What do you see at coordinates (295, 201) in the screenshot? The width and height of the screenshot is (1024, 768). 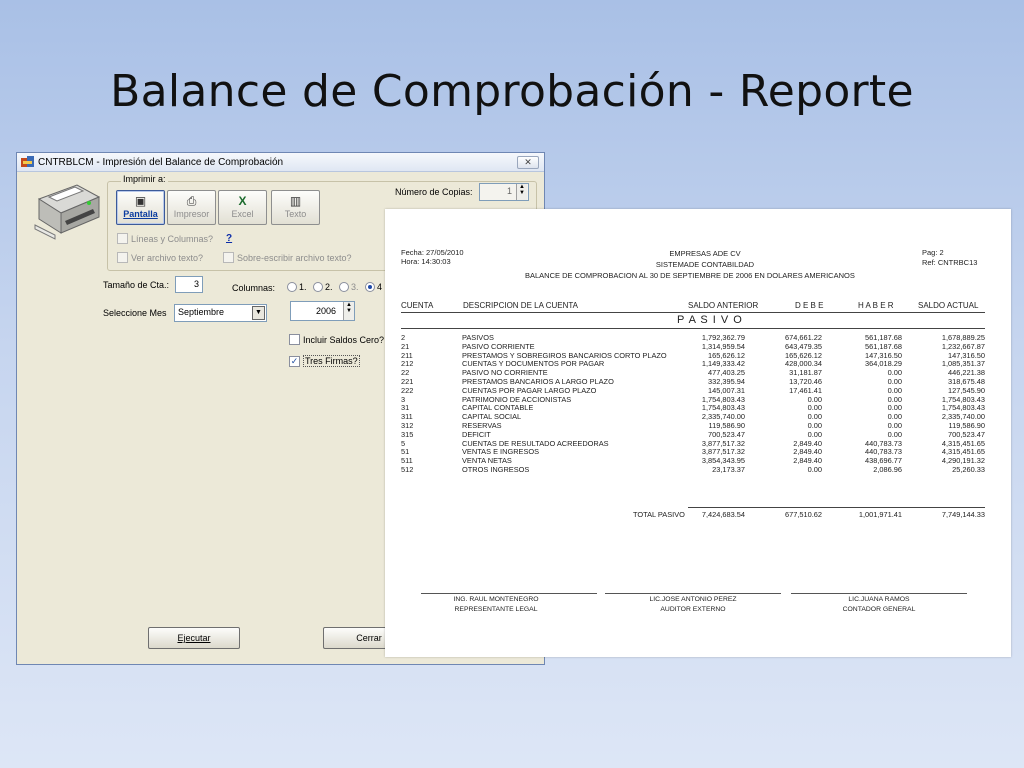 I see `book-icon: ▥` at bounding box center [295, 201].